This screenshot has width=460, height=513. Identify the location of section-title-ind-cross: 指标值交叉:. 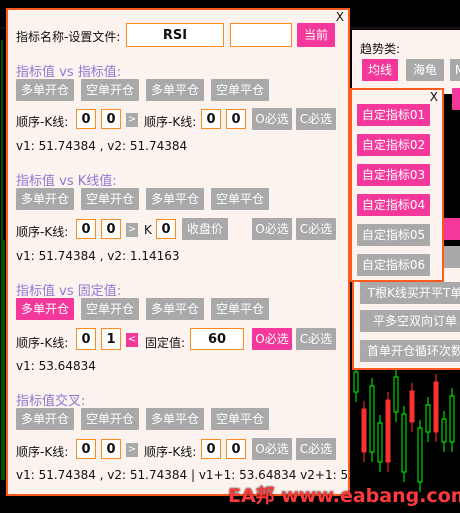
(51, 401).